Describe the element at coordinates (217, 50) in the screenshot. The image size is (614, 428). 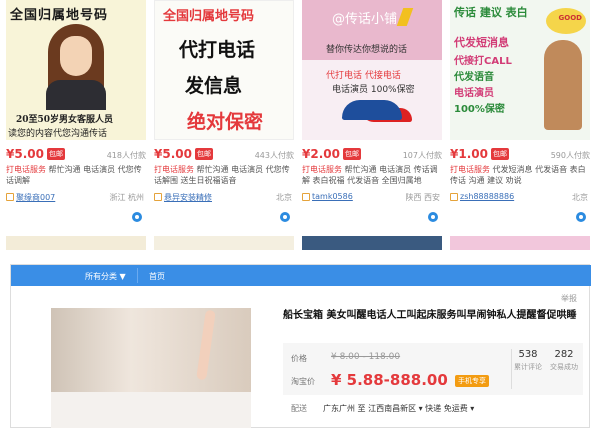
I see `thumb-caption: 代打电话` at that location.